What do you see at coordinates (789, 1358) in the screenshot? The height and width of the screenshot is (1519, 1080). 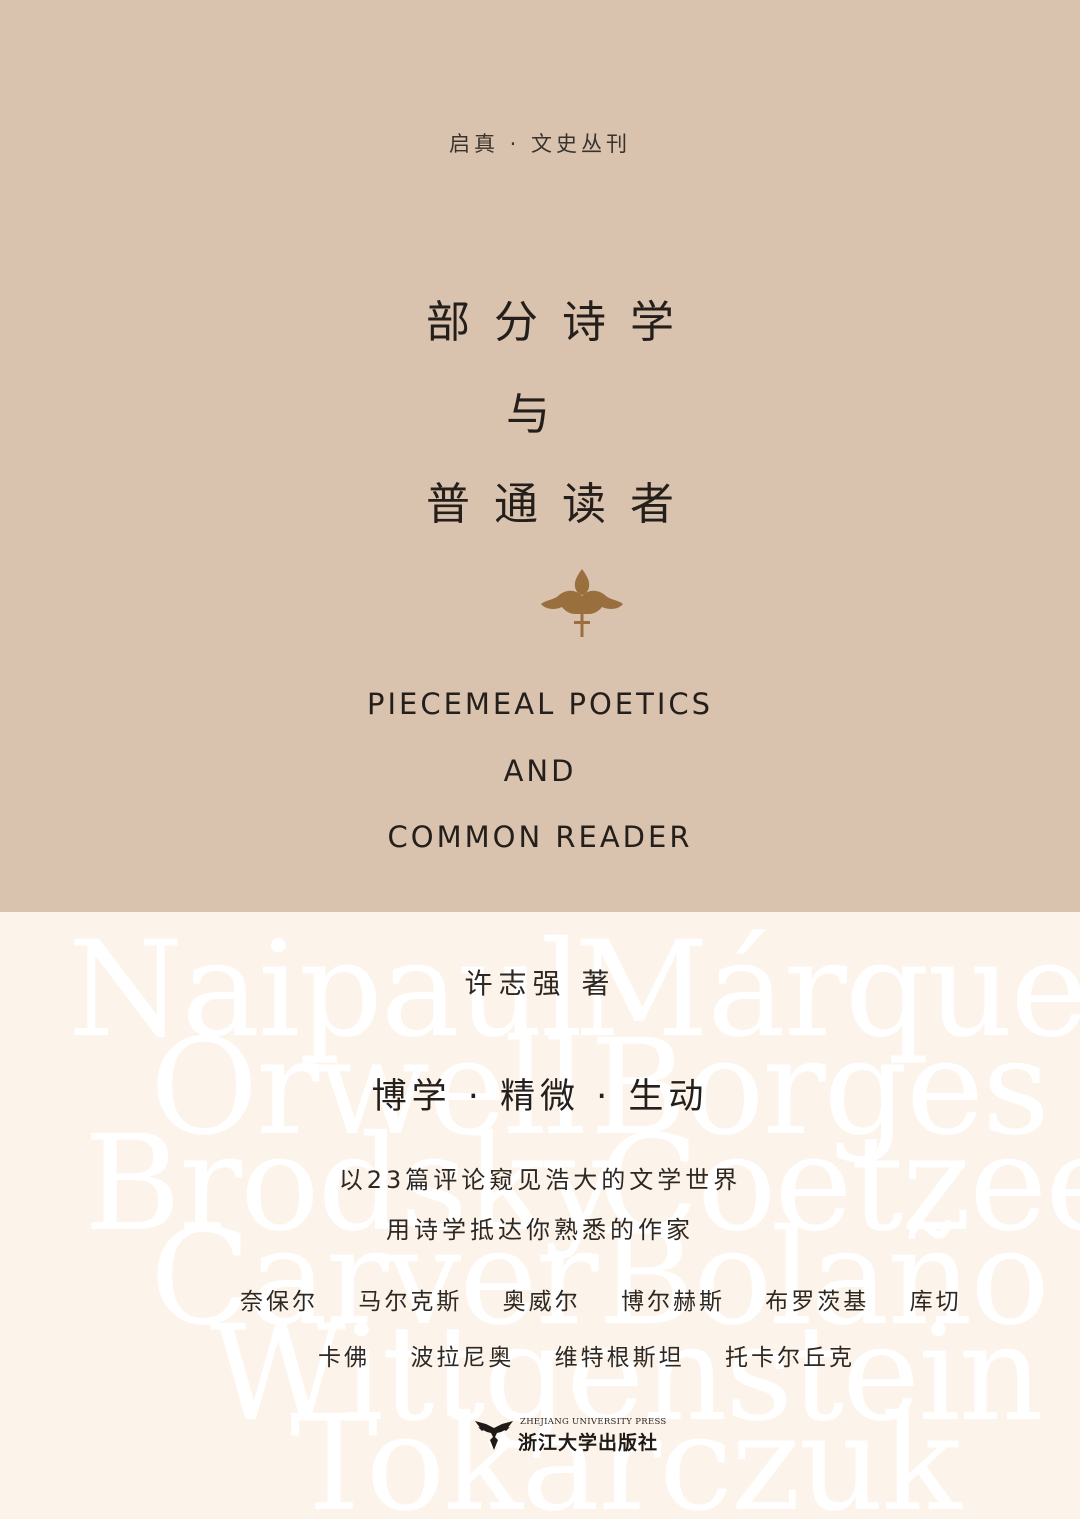 I see `writer-name: 托卡尔丘克` at bounding box center [789, 1358].